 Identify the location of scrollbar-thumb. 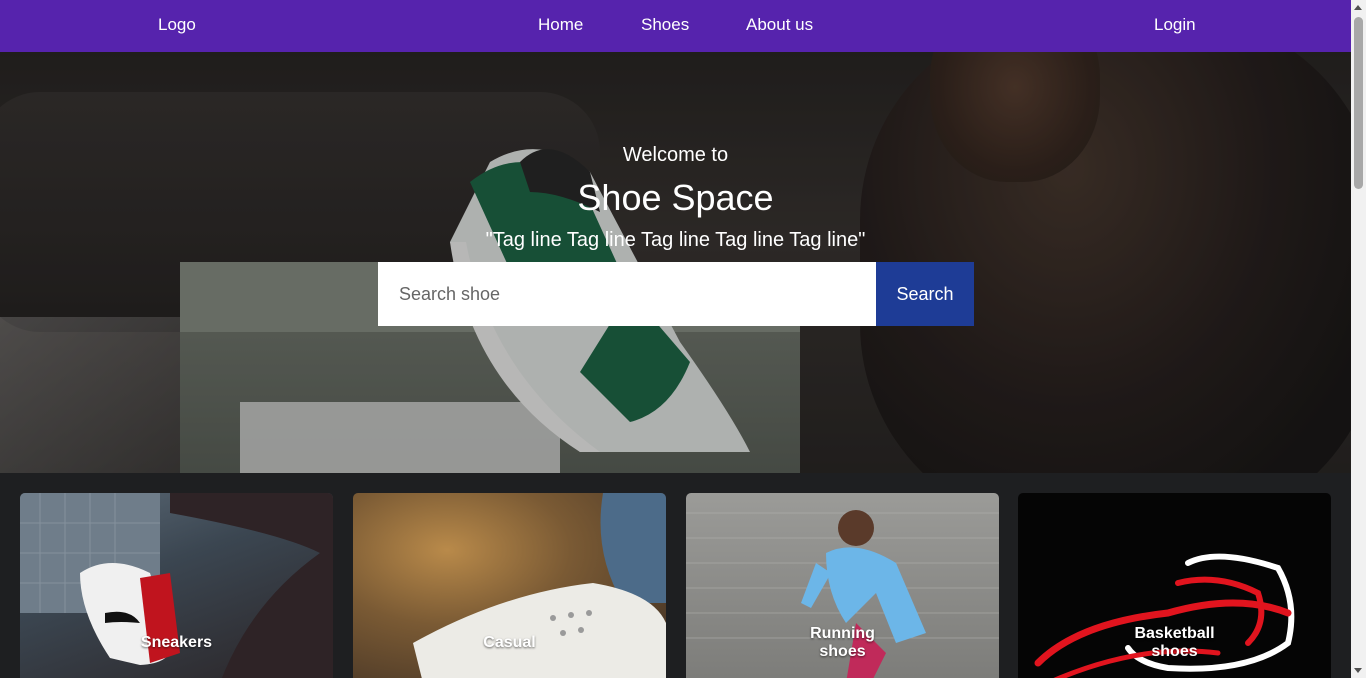
(1358, 103).